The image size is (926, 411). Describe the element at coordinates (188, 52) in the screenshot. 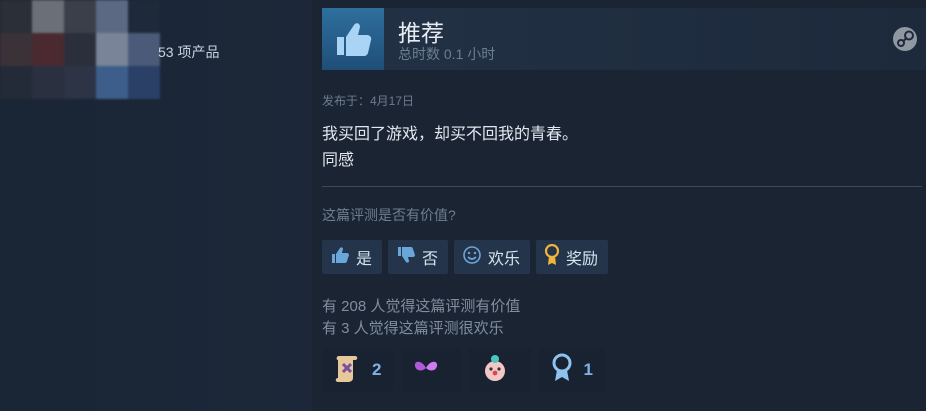

I see `product-count: 53 项产品` at that location.